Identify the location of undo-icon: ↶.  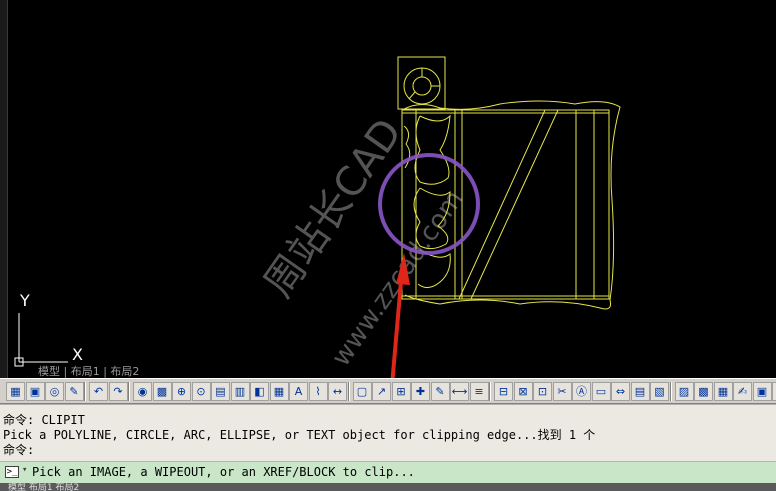
(98, 391).